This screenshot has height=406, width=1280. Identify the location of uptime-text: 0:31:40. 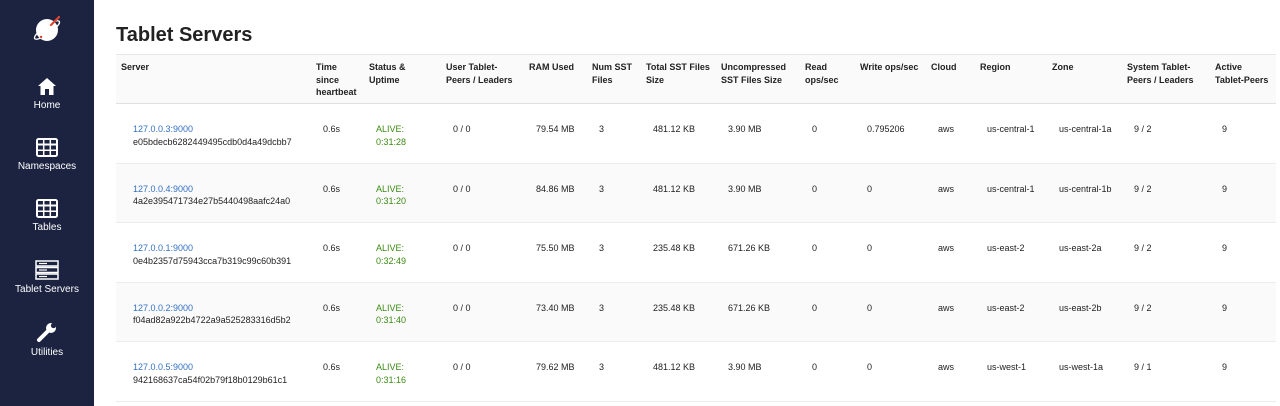
(391, 320).